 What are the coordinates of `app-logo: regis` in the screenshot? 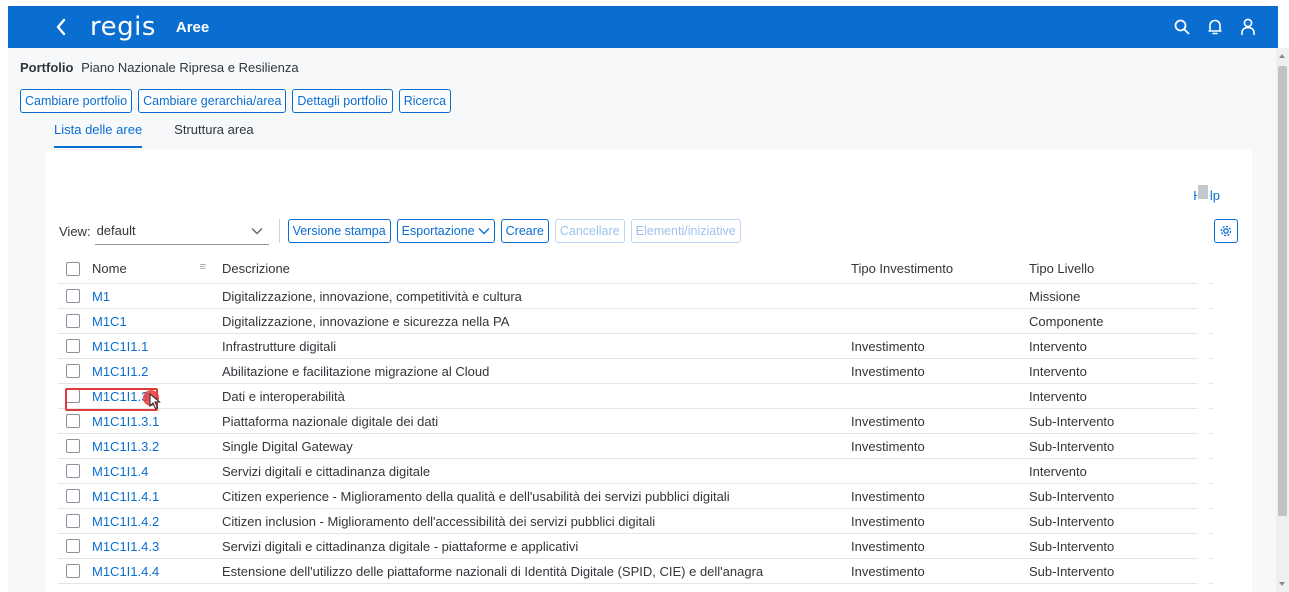 It's located at (123, 27).